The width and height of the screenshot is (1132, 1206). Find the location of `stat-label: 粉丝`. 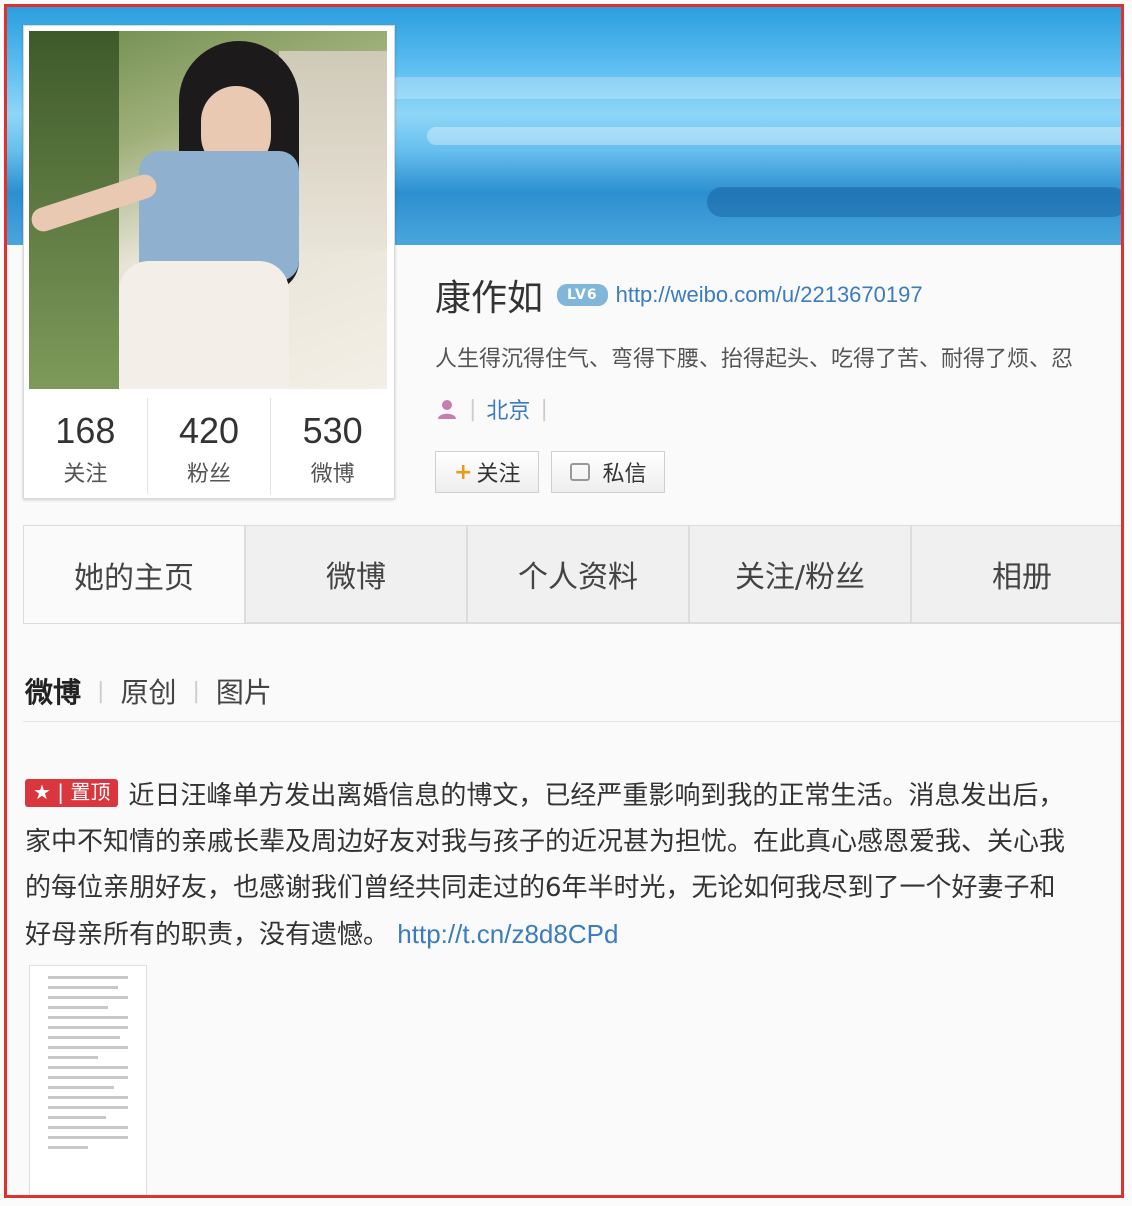

stat-label: 粉丝 is located at coordinates (209, 474).